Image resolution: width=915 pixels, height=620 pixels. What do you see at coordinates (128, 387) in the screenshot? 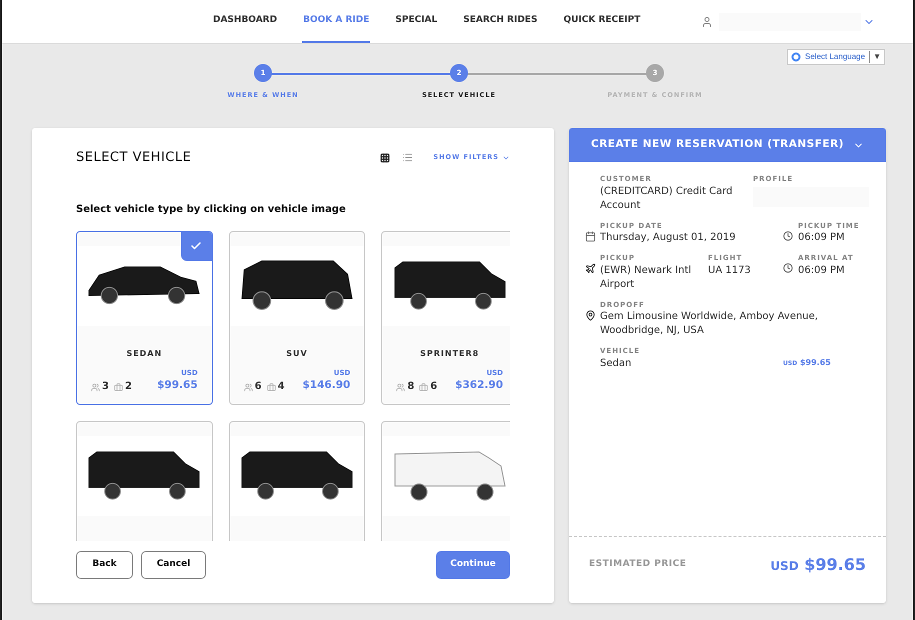
I see `bag-count: 2` at bounding box center [128, 387].